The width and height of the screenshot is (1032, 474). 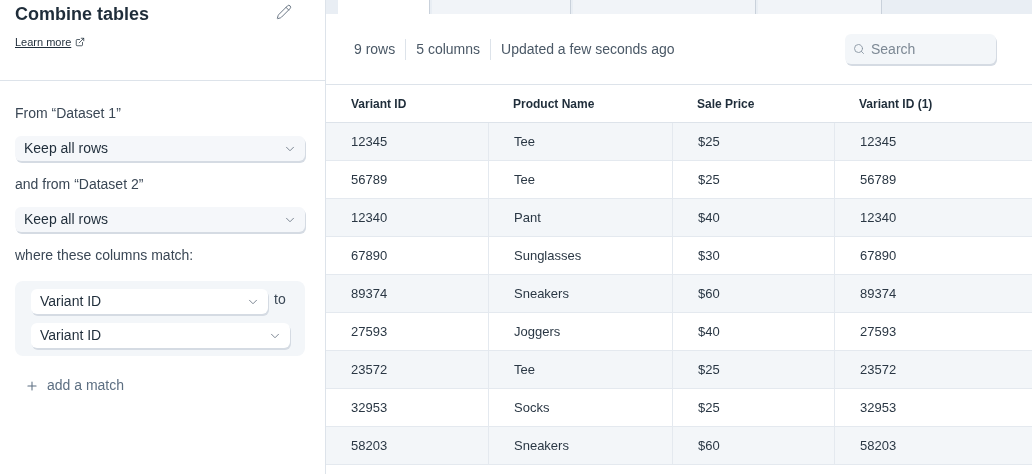 I want to click on search-field: Search, so click(x=920, y=49).